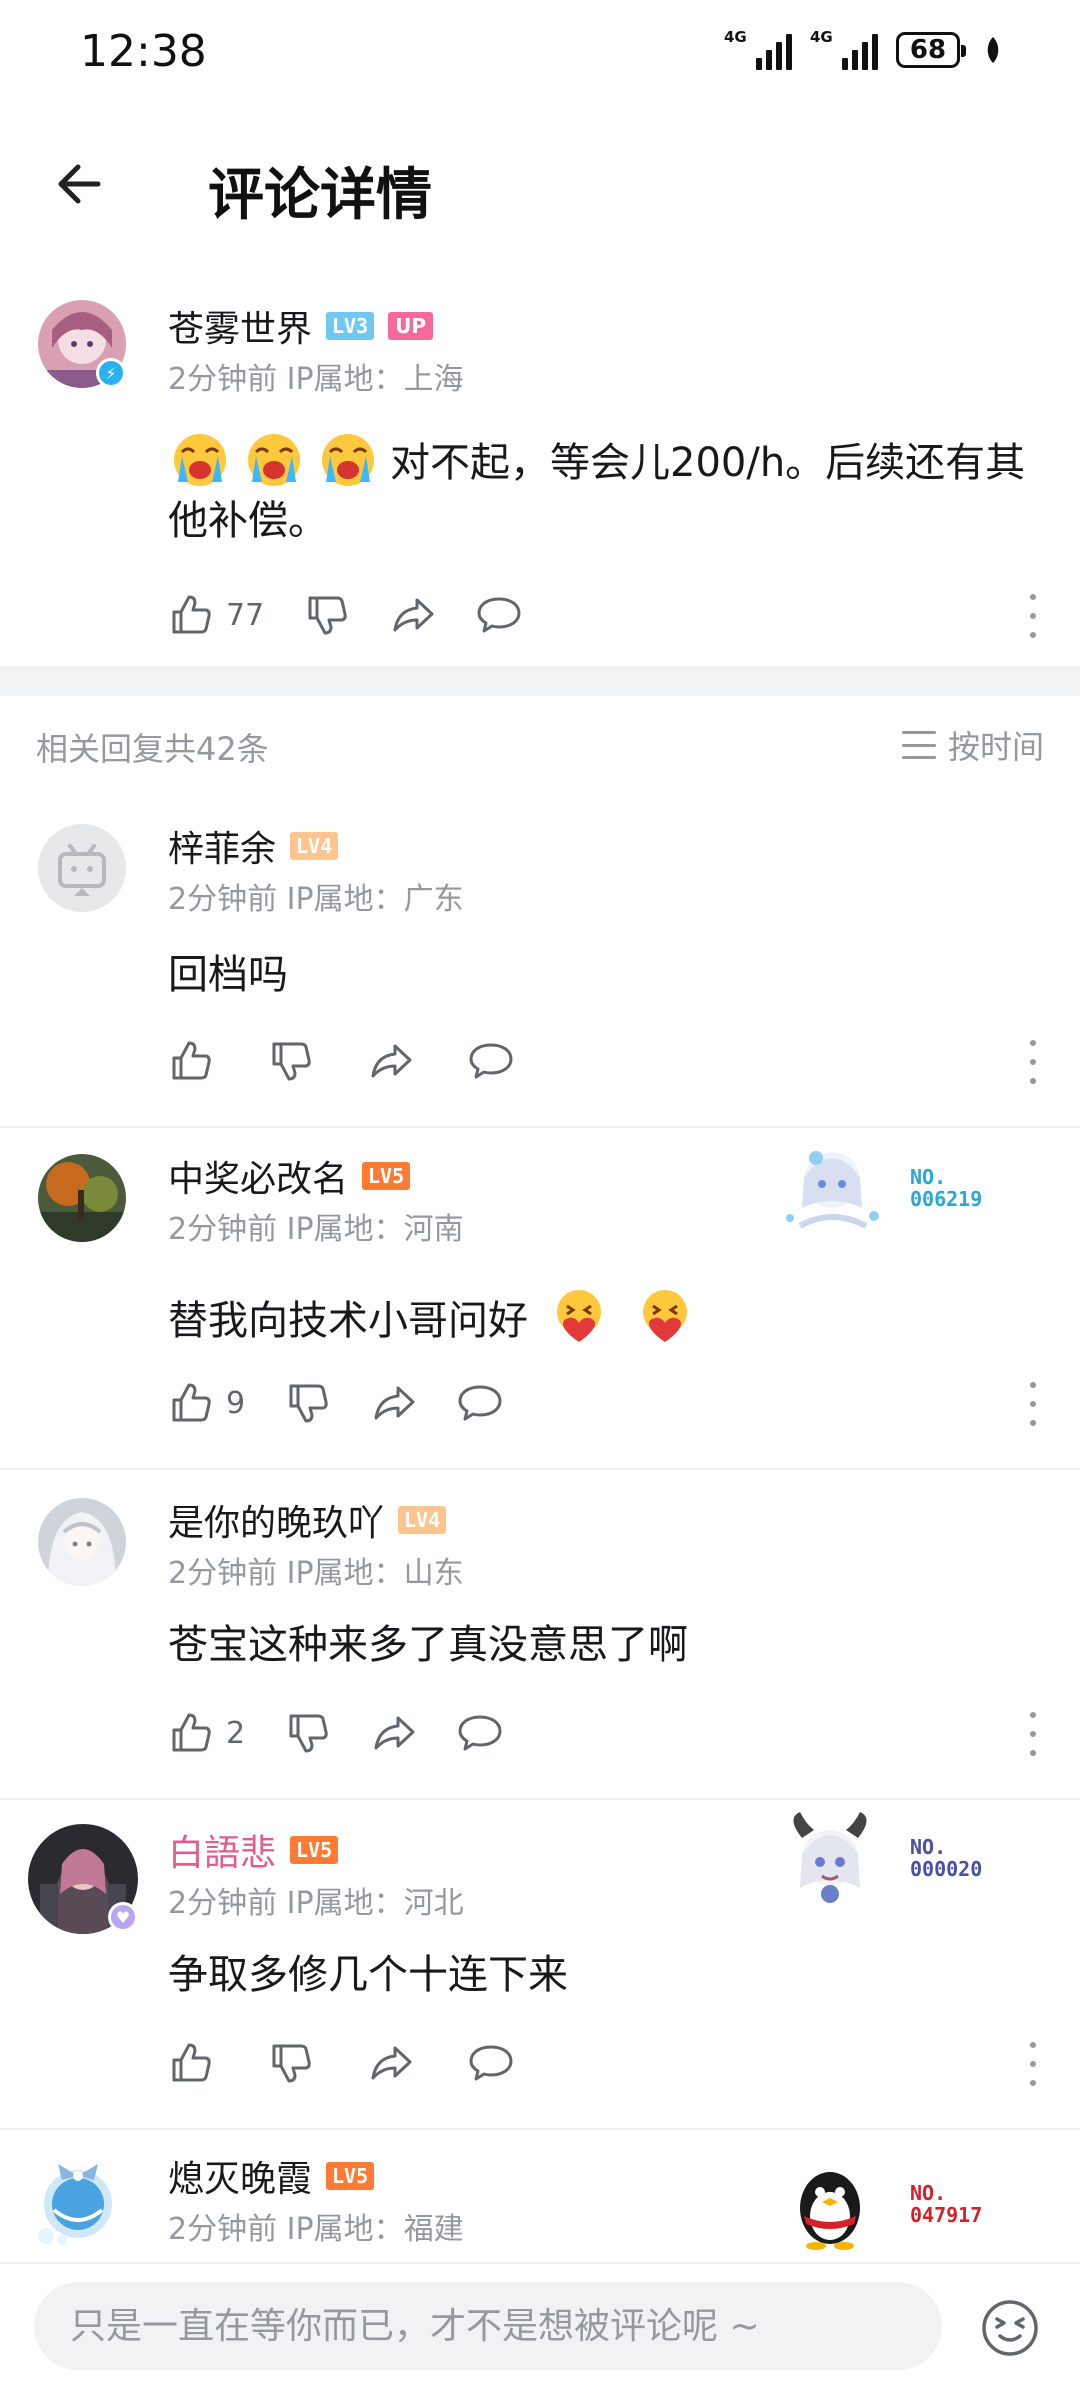 The image size is (1080, 2390). I want to click on signal-icon: 4G, so click(844, 50).